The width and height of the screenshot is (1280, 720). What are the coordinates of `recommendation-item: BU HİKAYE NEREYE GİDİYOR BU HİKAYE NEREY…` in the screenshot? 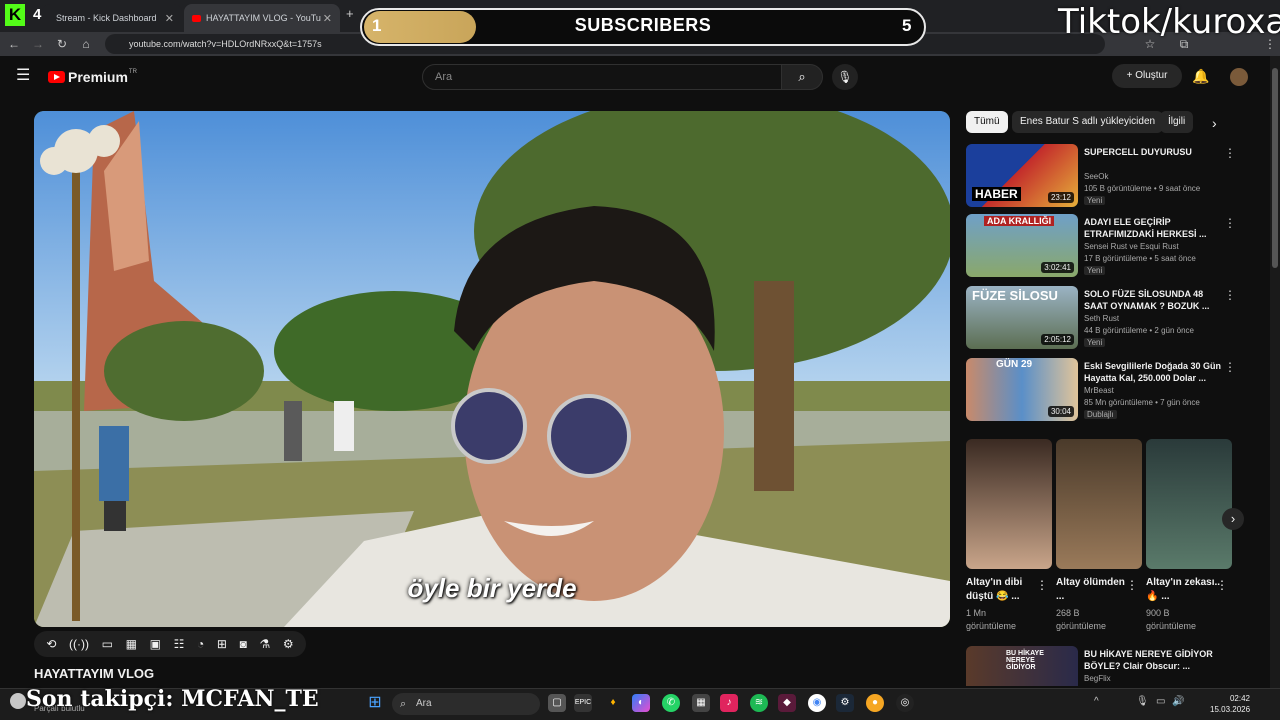 It's located at (1116, 666).